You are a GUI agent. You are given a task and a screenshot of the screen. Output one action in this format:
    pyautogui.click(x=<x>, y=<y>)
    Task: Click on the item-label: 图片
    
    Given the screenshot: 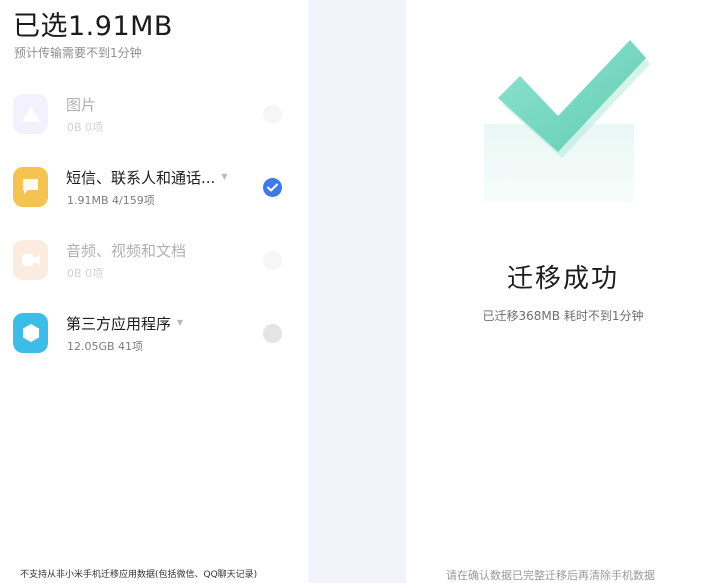 What is the action you would take?
    pyautogui.click(x=81, y=105)
    